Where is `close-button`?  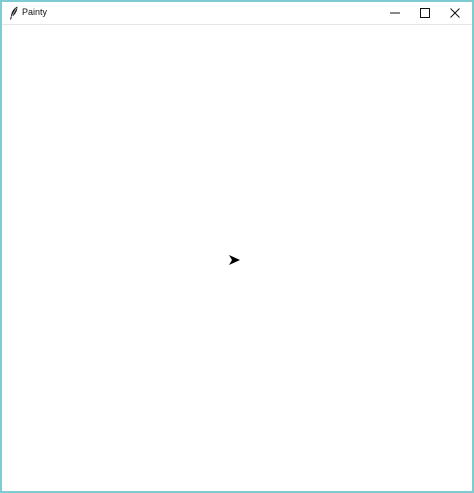
close-button is located at coordinates (455, 13).